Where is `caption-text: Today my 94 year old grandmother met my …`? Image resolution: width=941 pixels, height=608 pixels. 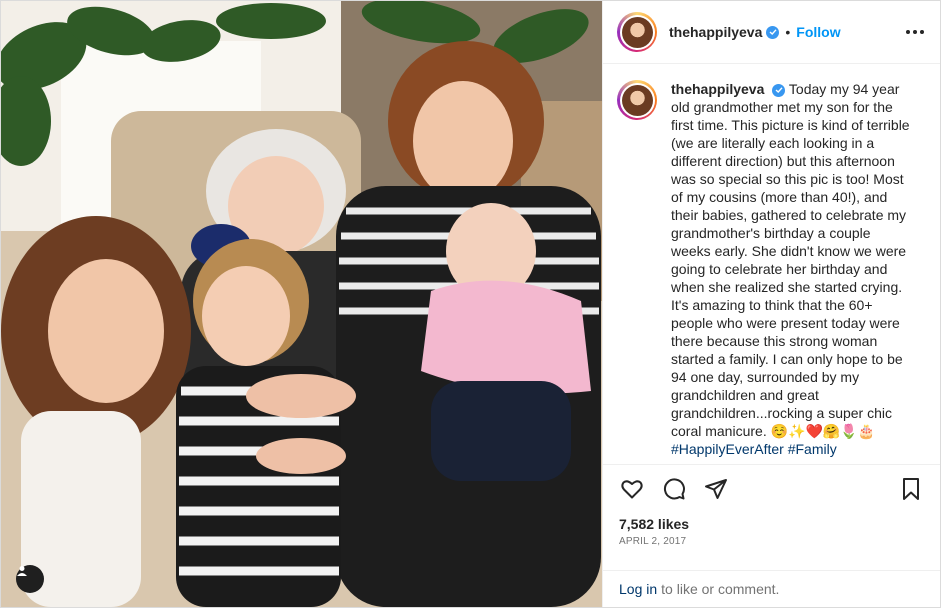
caption-text: Today my 94 year old grandmother met my … is located at coordinates (790, 260).